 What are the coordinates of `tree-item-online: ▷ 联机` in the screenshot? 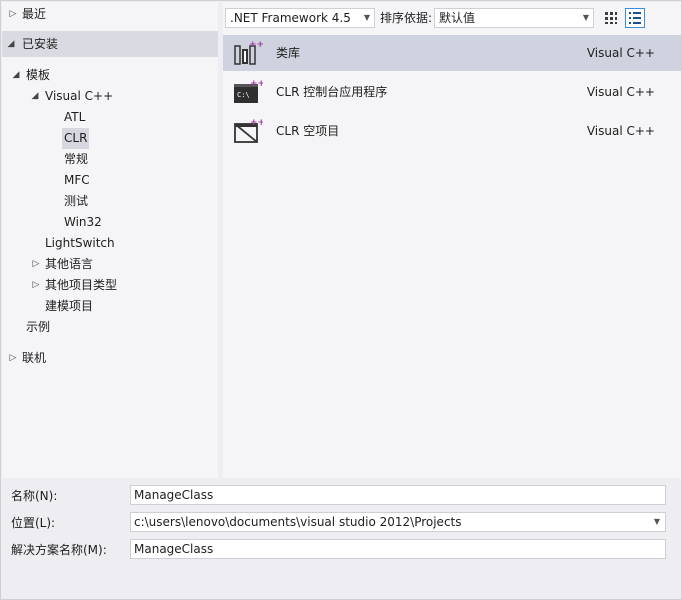 It's located at (110, 358).